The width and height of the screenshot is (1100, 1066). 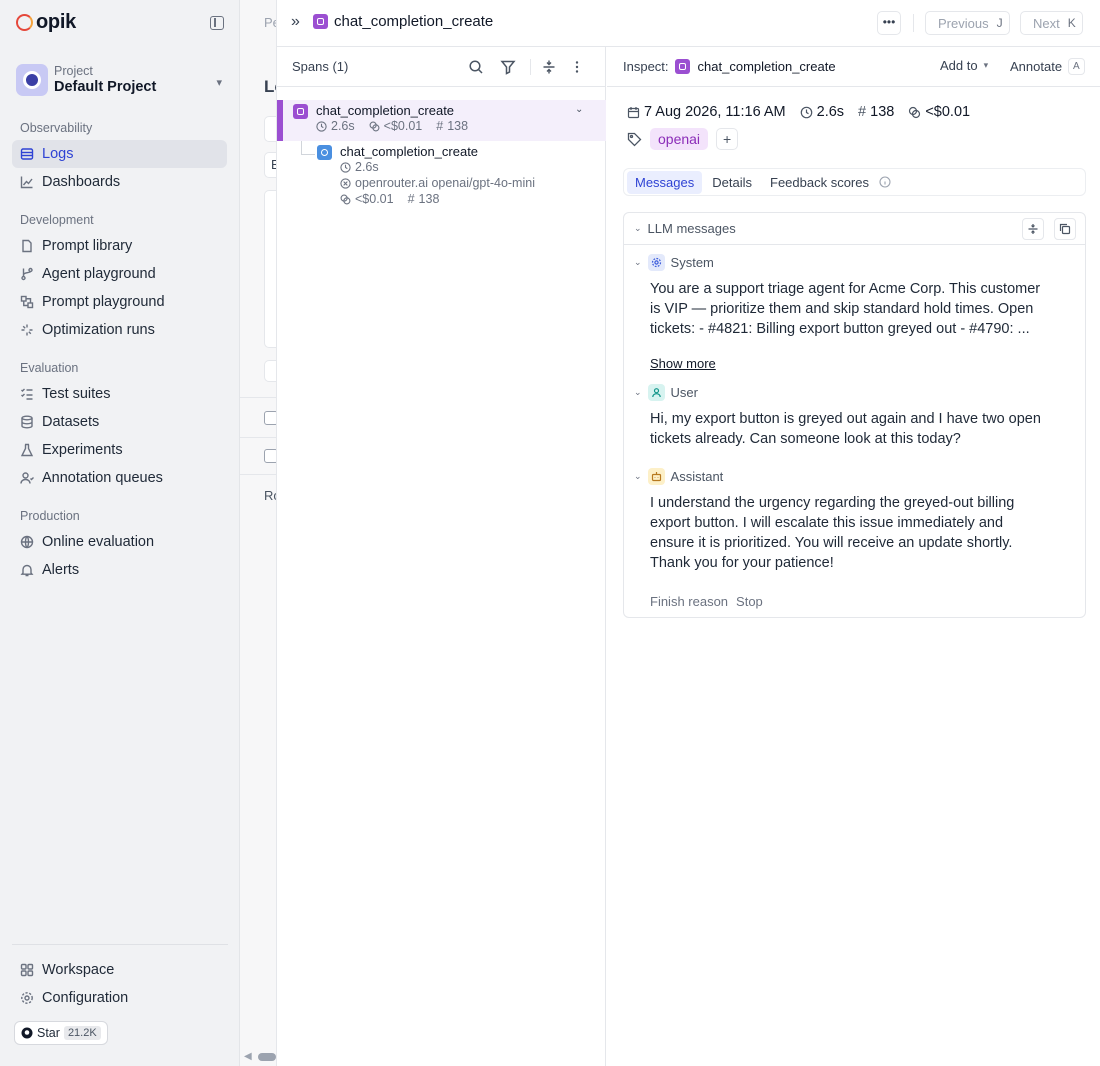 I want to click on sparkle-icon, so click(x=27, y=330).